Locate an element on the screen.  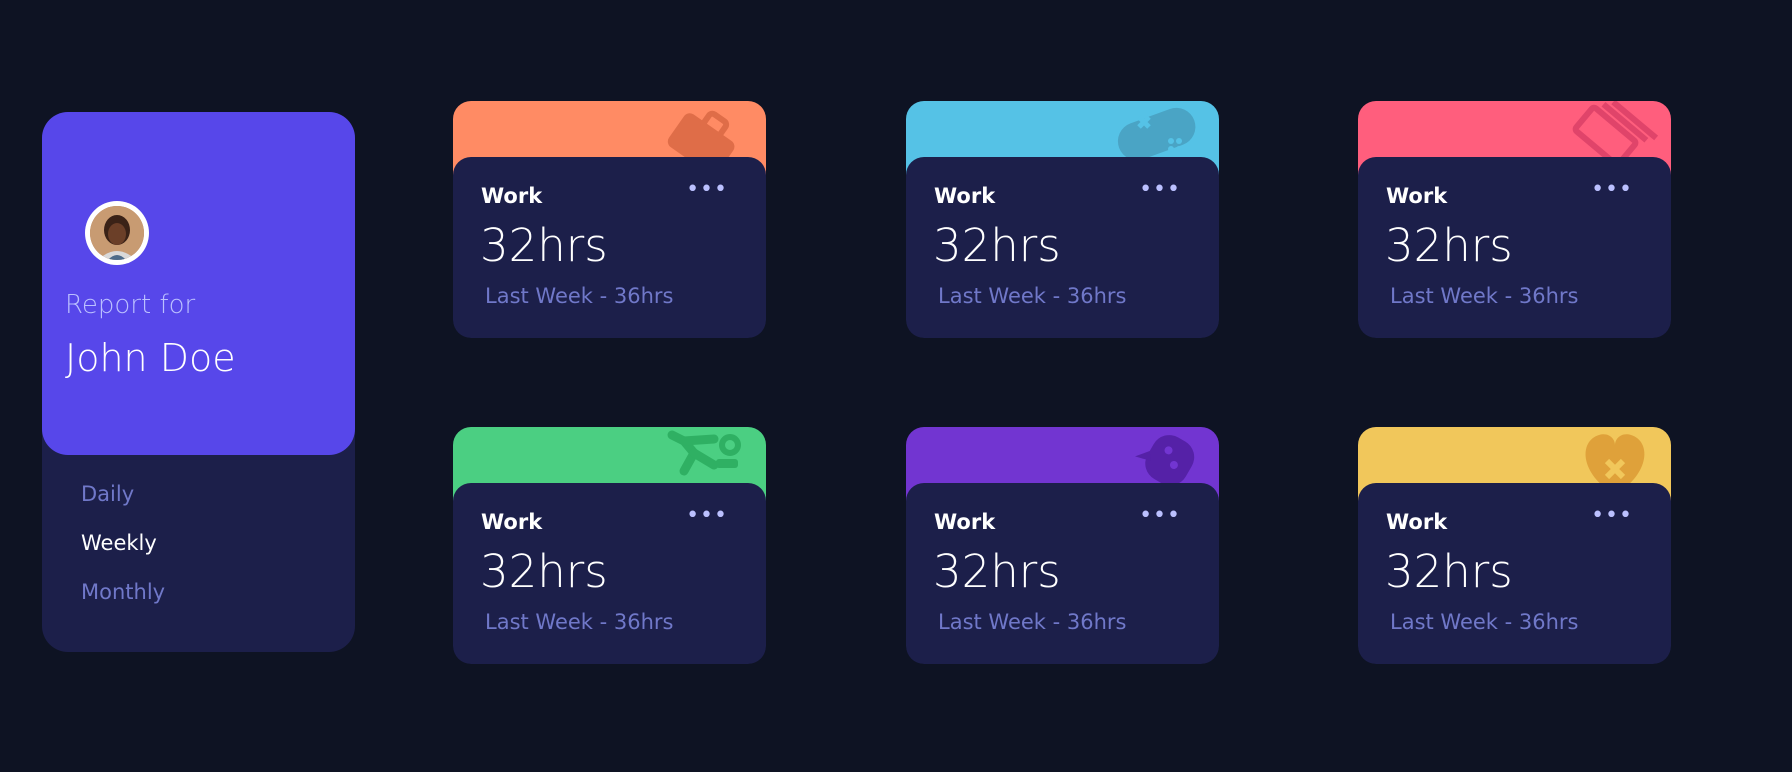
report-for-label: Report for is located at coordinates (130, 305).